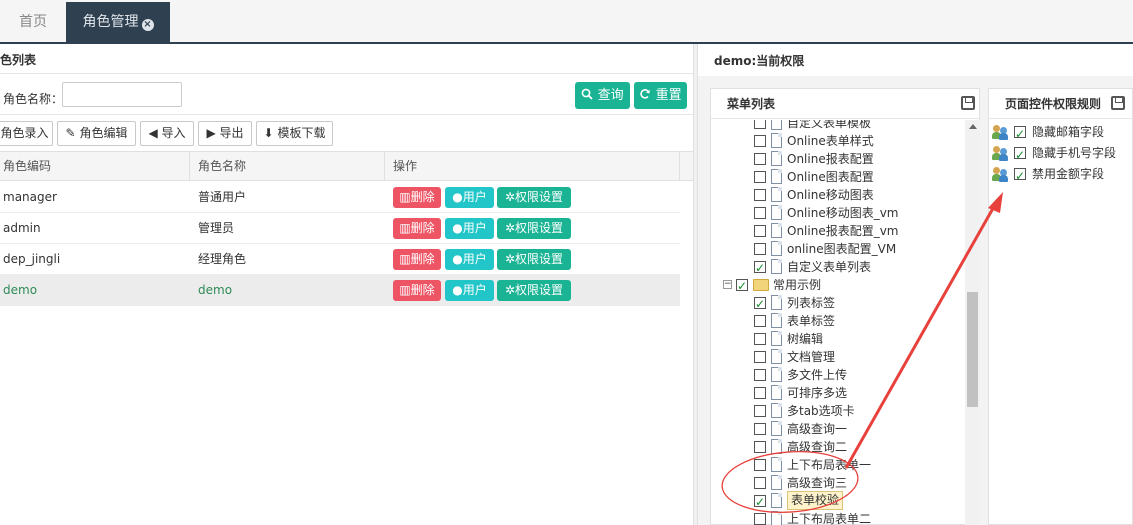  Describe the element at coordinates (973, 126) in the screenshot. I see `scroll-up-arrow` at that location.